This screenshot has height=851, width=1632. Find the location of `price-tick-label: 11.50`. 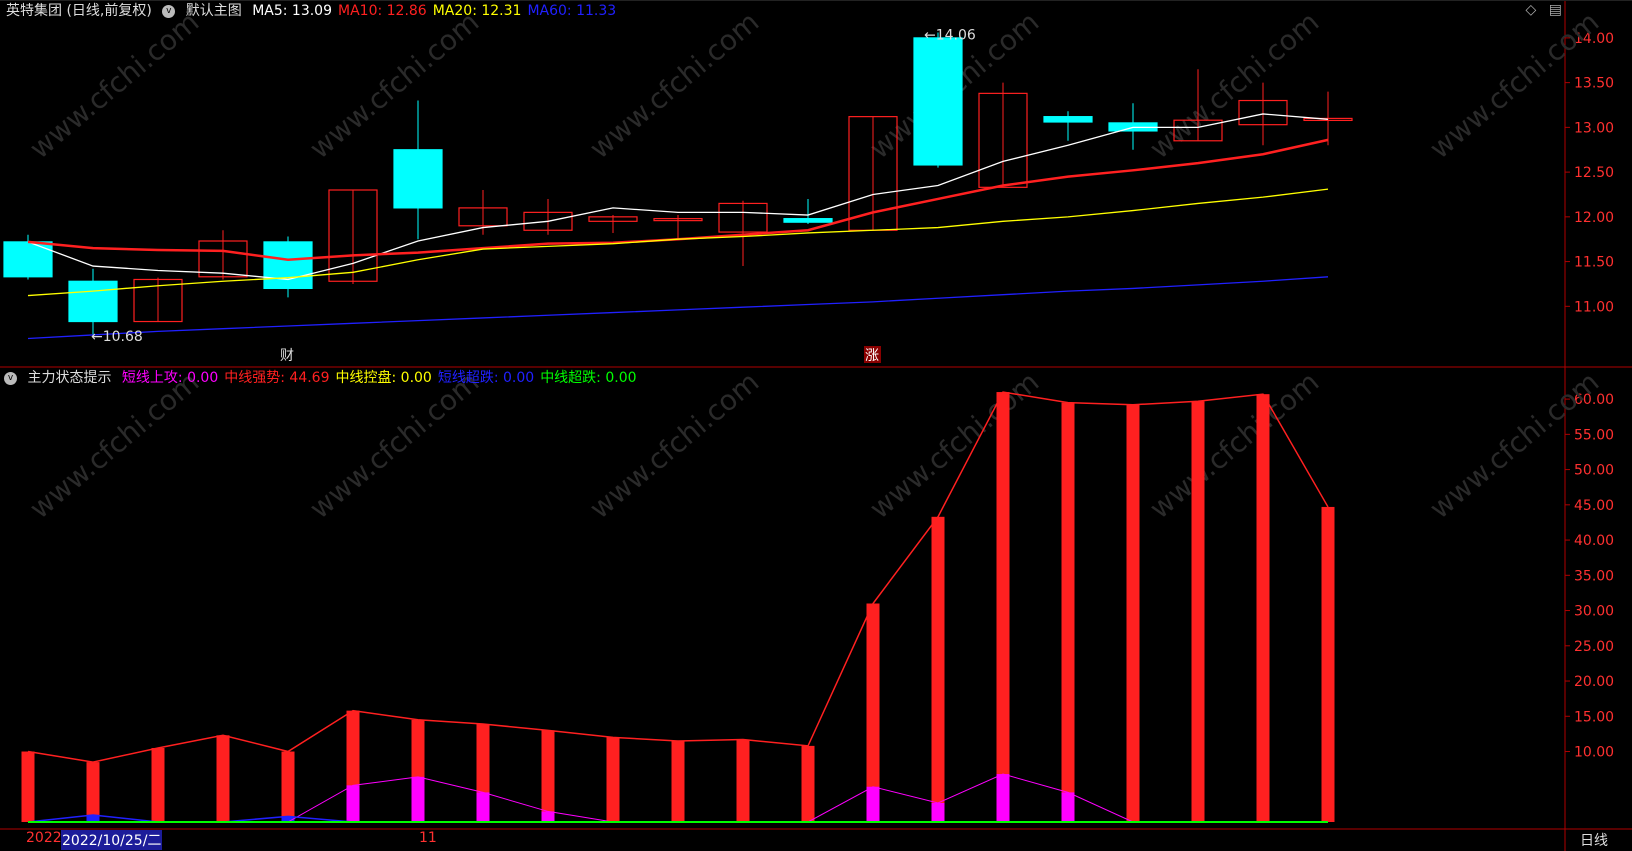

price-tick-label: 11.50 is located at coordinates (1594, 263).